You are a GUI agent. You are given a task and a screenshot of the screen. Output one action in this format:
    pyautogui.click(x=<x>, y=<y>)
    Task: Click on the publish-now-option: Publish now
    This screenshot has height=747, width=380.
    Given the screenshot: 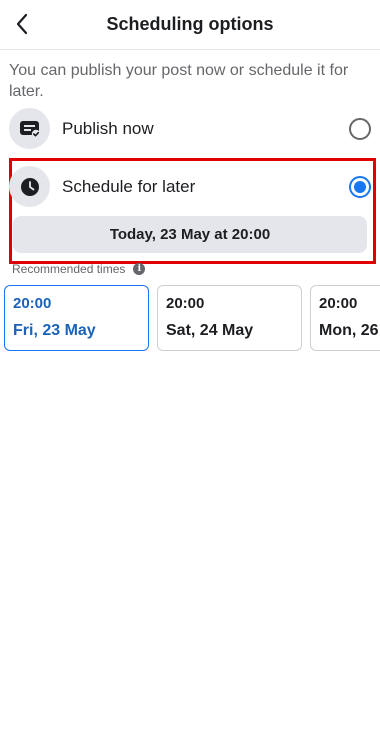 What is the action you would take?
    pyautogui.click(x=190, y=129)
    